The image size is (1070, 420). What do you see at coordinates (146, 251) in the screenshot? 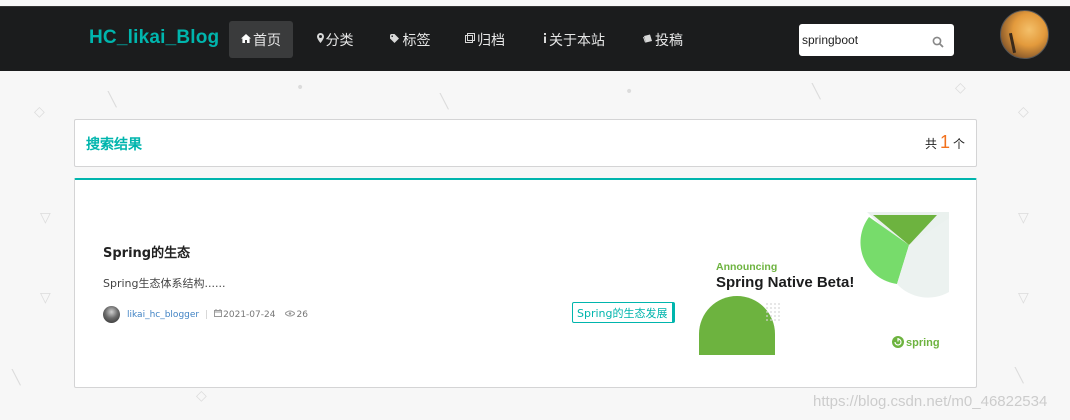
I see `post-title: Spring的生态` at bounding box center [146, 251].